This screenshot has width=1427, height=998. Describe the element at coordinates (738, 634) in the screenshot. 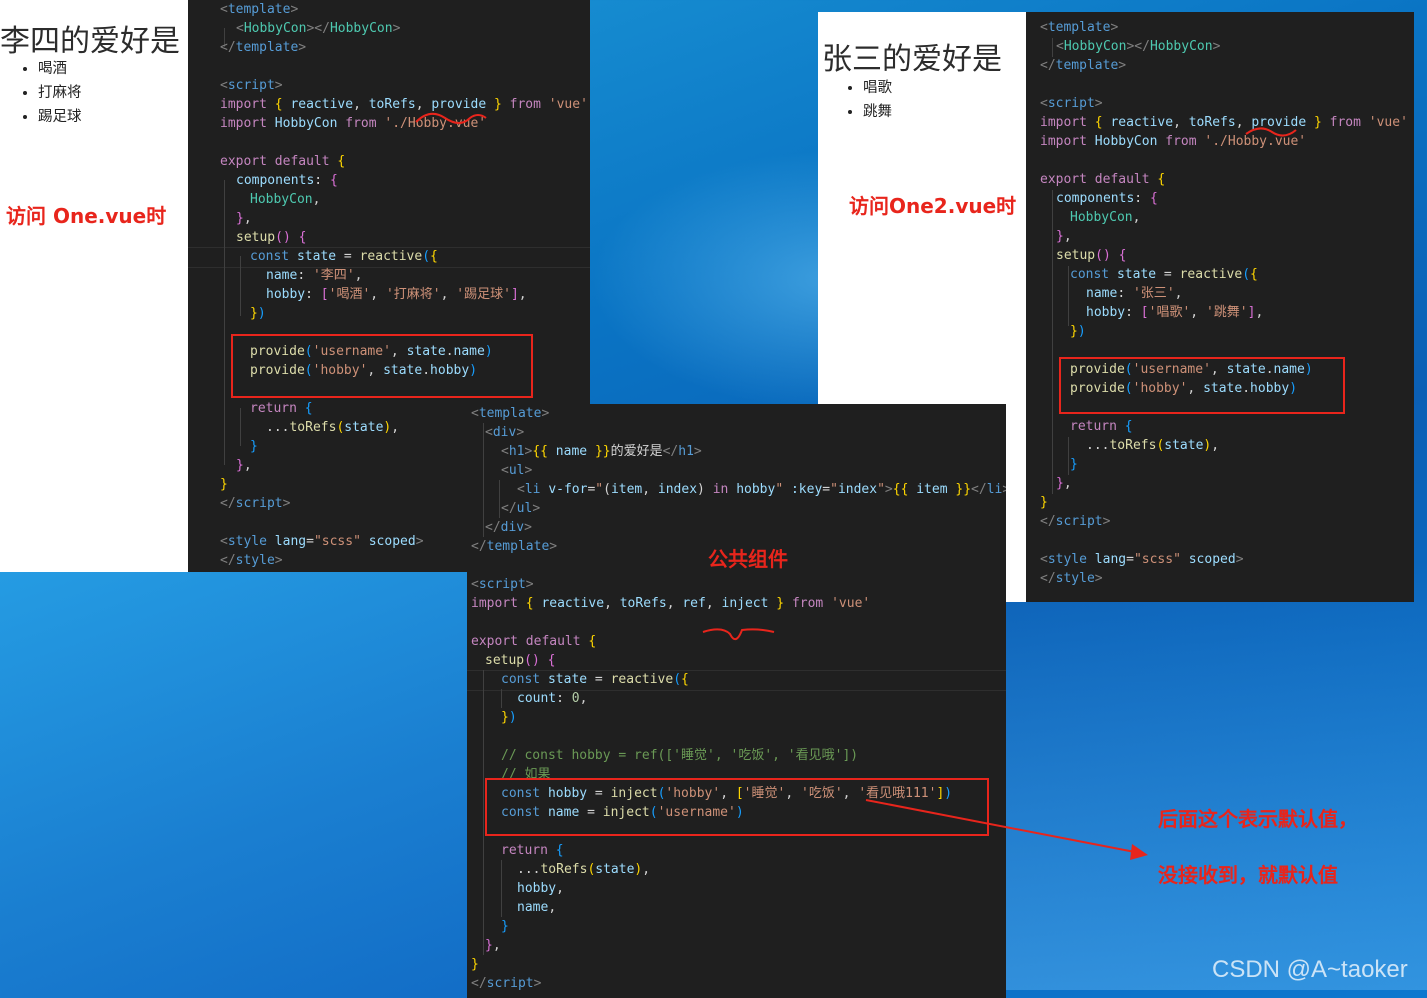

I see `underline-squiggle-center` at that location.